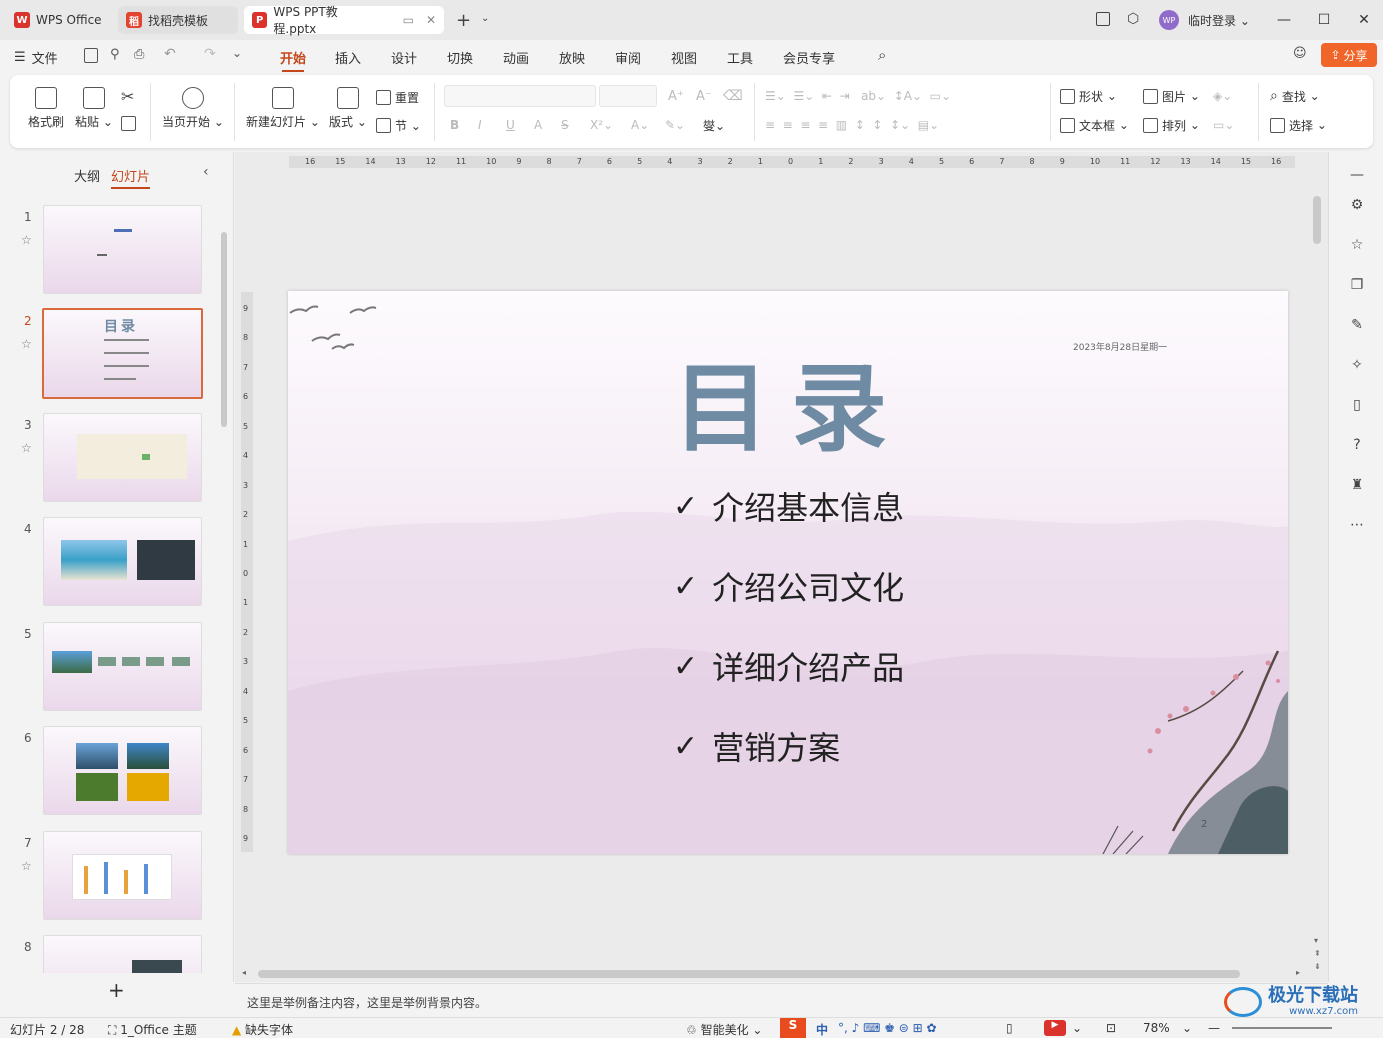  I want to click on add-slide-button: +, so click(116, 990).